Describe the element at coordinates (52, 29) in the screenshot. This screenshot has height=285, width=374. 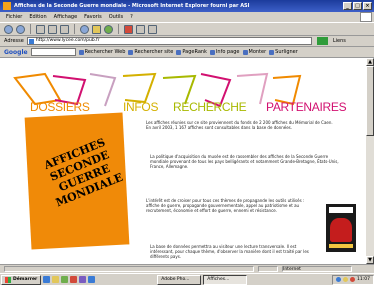
I see `refresh-icon` at that location.